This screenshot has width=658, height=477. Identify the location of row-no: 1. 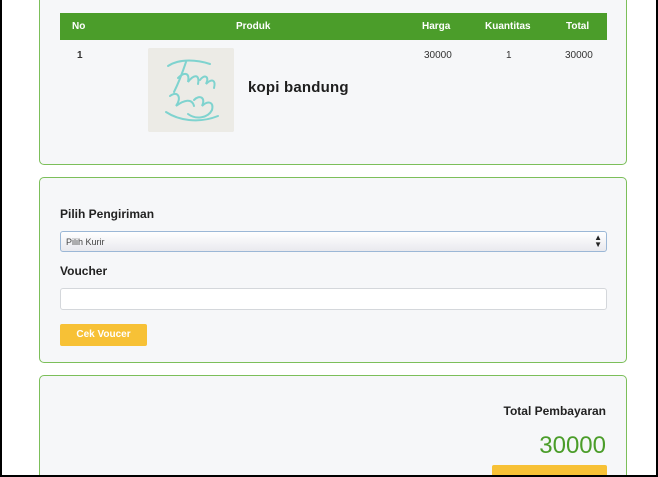
(80, 55).